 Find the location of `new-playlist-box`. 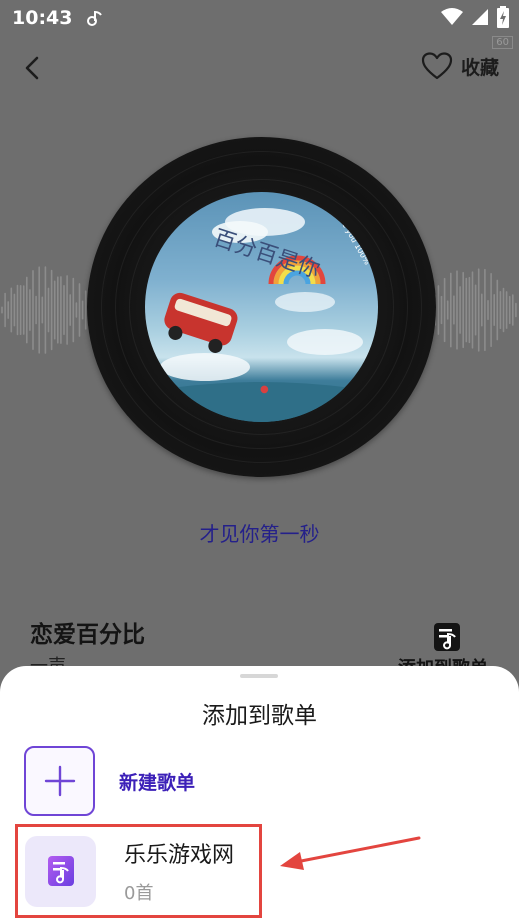

new-playlist-box is located at coordinates (59, 781).